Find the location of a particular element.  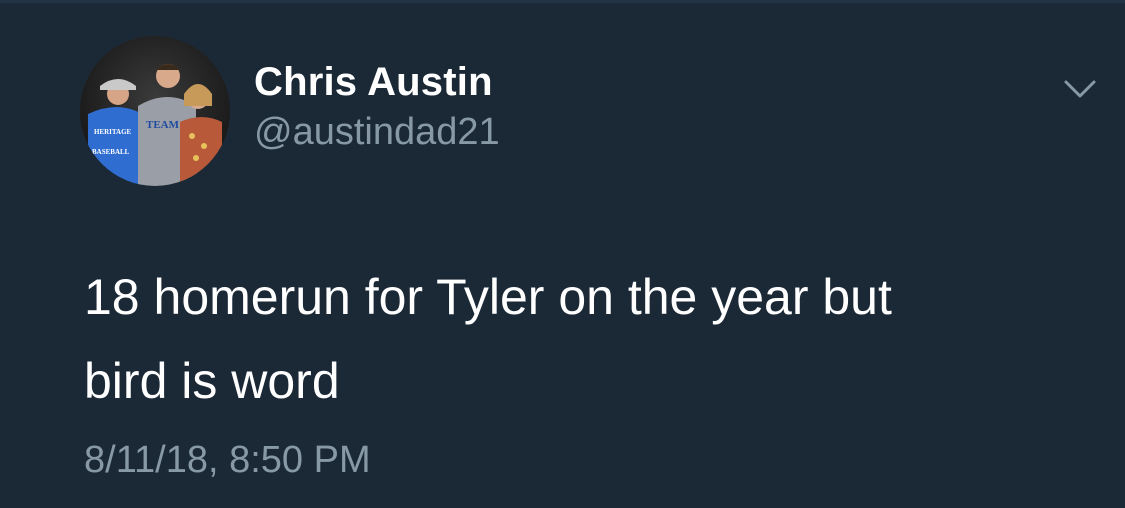

display-name: Chris Austin is located at coordinates (377, 82).